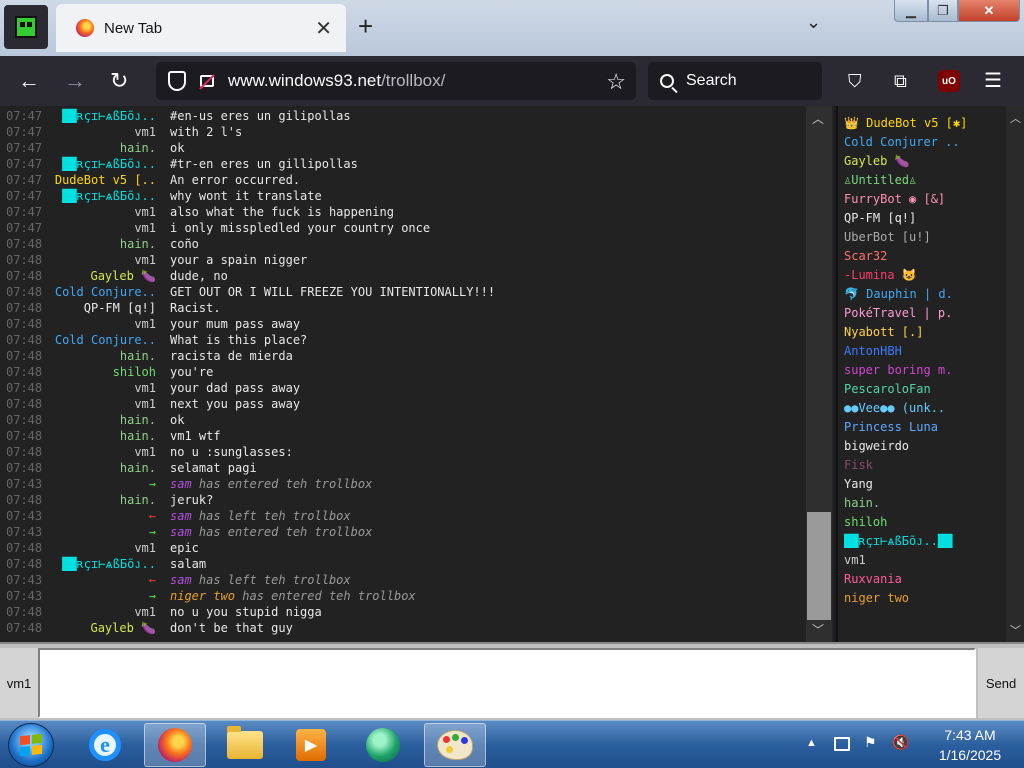 The height and width of the screenshot is (768, 1024). I want to click on restore-button: ❐, so click(943, 11).